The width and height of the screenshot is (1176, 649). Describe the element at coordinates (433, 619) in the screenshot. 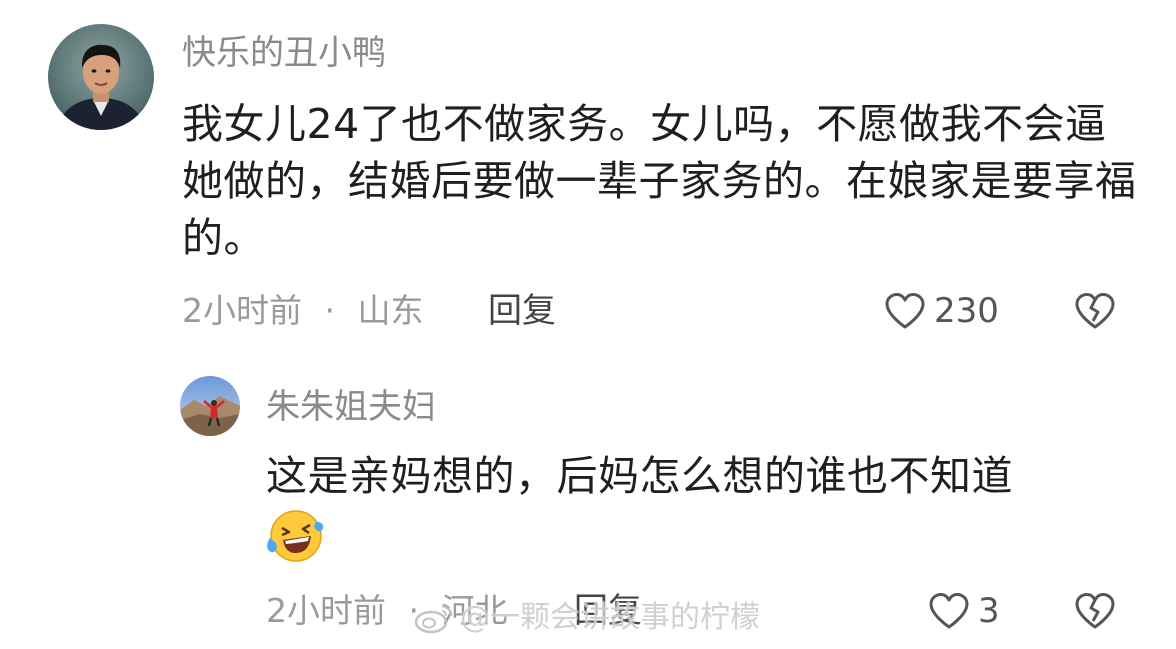

I see `weibo-logo-icon` at that location.